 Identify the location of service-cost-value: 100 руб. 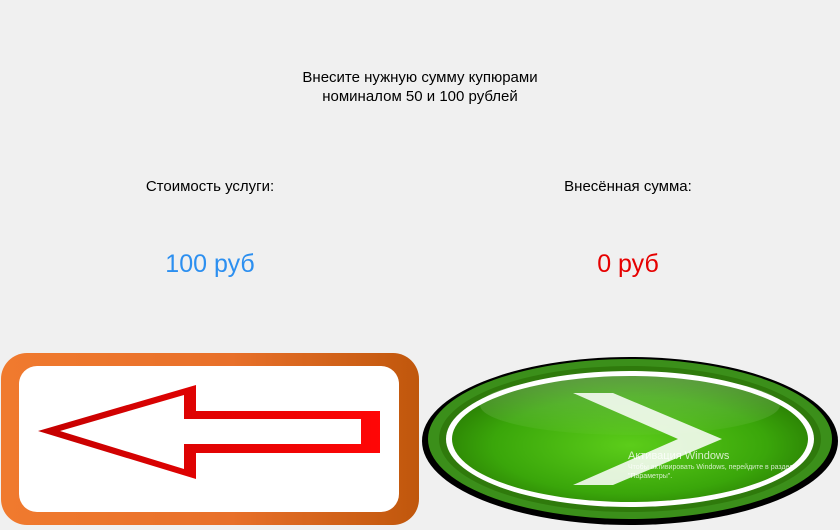
(210, 264).